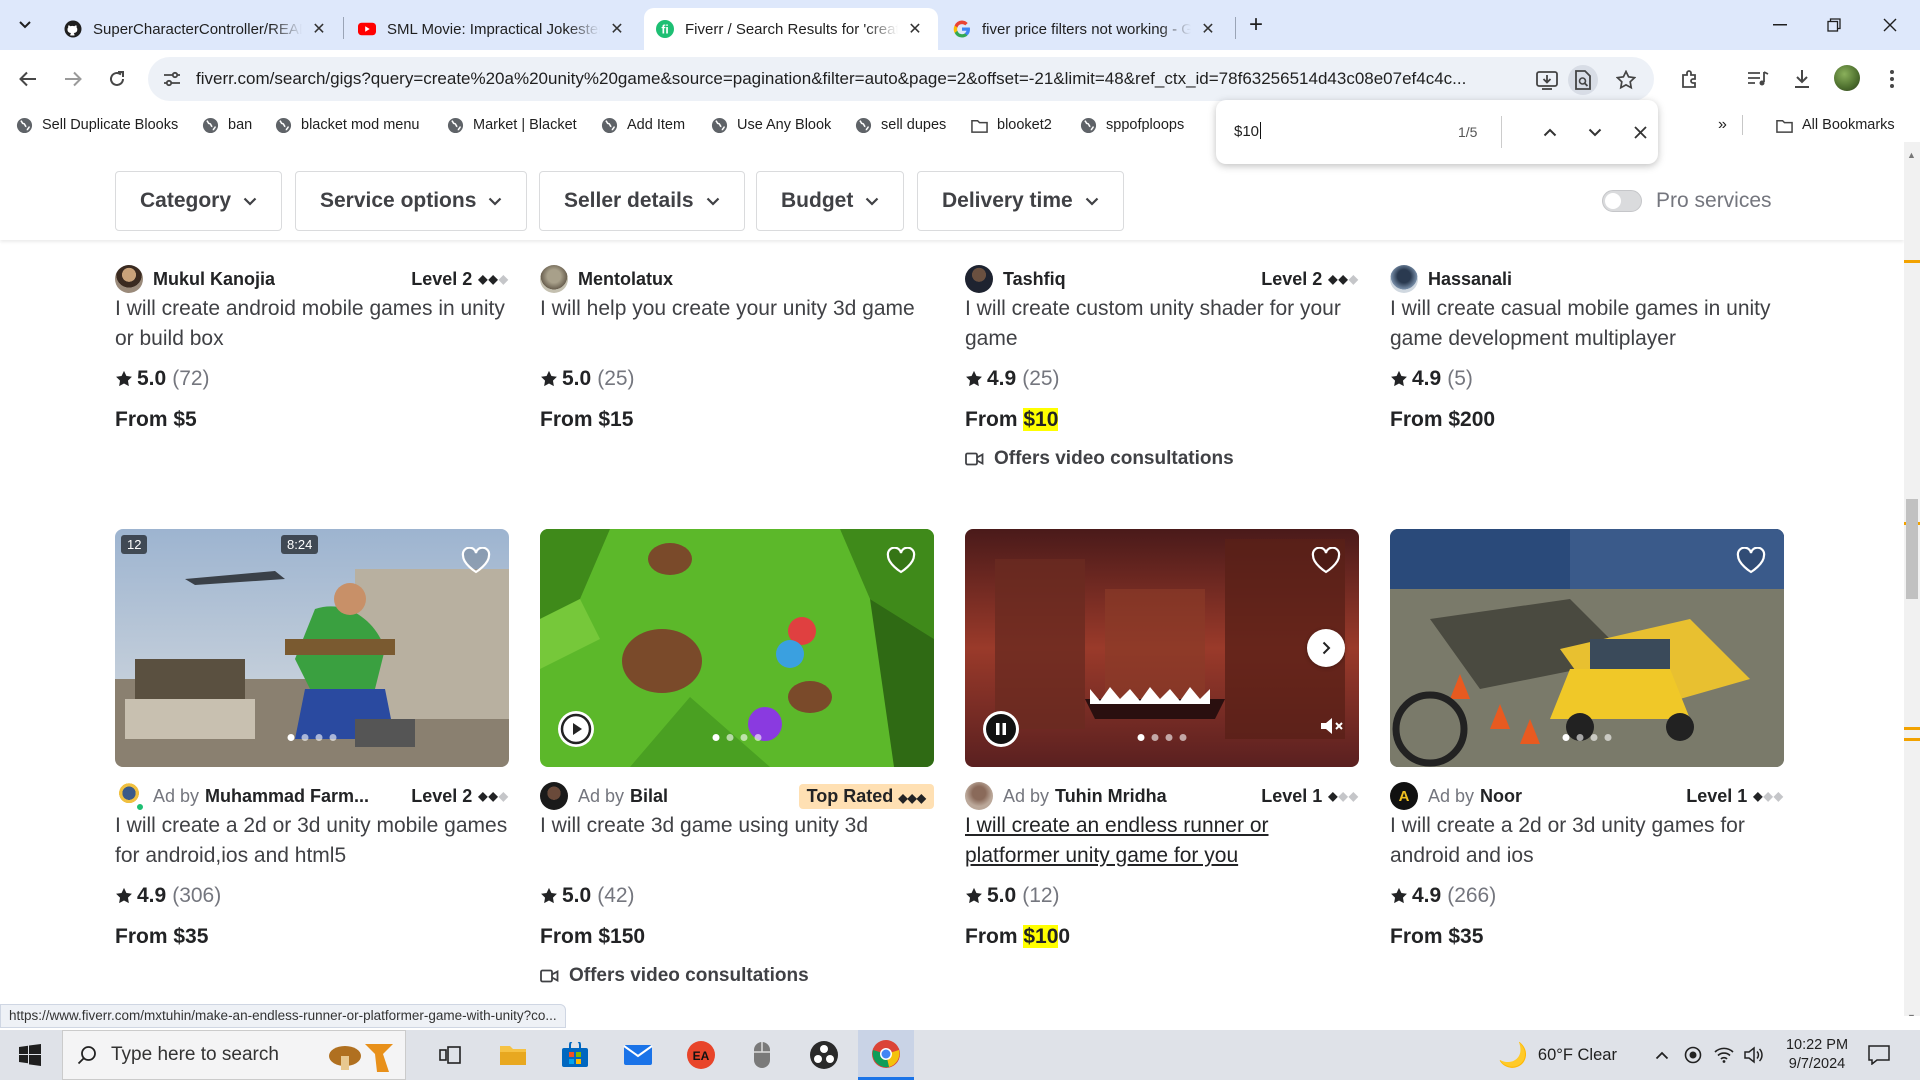  Describe the element at coordinates (642, 201) in the screenshot. I see `seller-details-filter: Seller details` at that location.